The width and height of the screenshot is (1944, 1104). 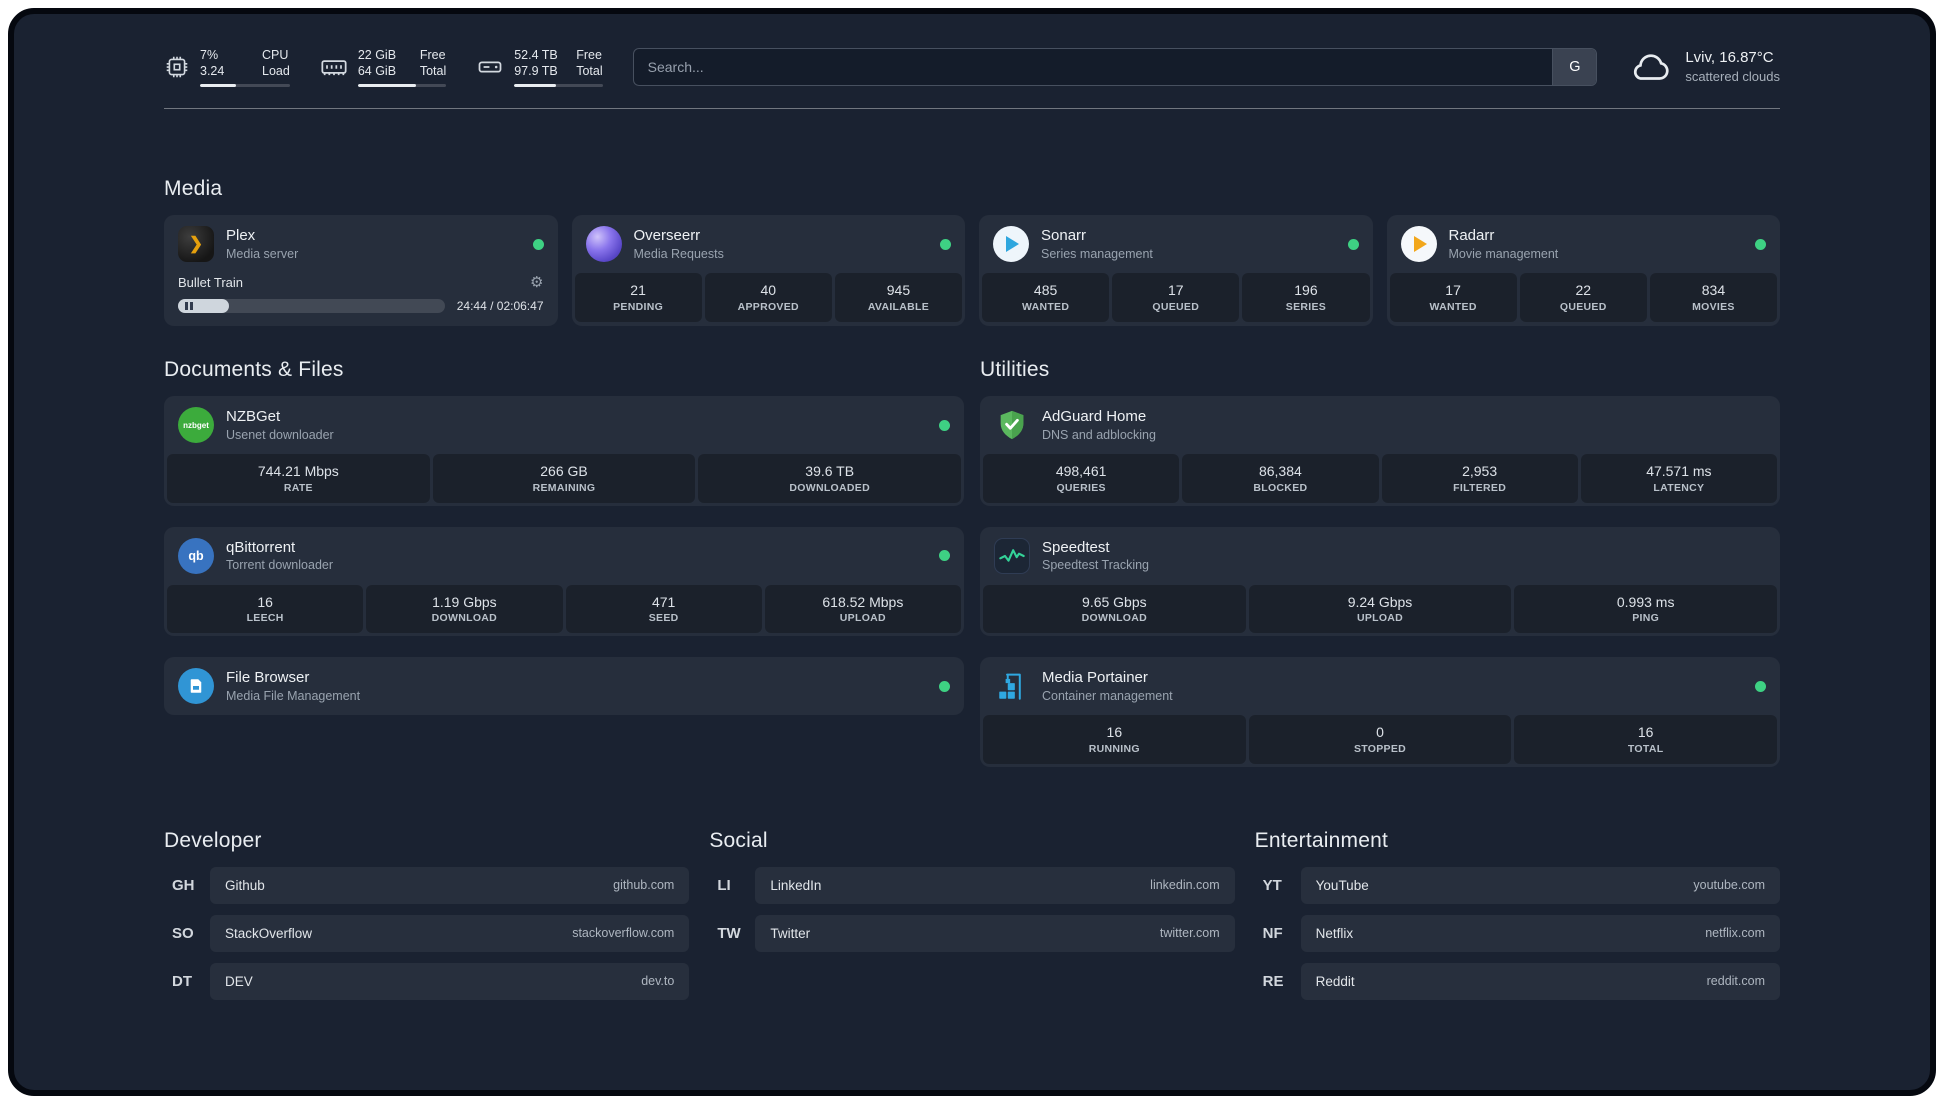 What do you see at coordinates (1099, 434) in the screenshot?
I see `service-subtitle: DNS and adblocking` at bounding box center [1099, 434].